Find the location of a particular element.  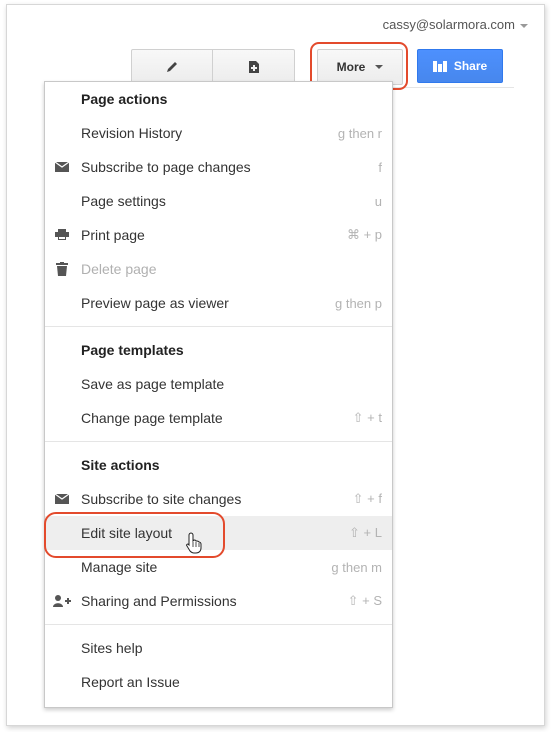

shortcut-hint: ⇧ + S is located at coordinates (364, 600).